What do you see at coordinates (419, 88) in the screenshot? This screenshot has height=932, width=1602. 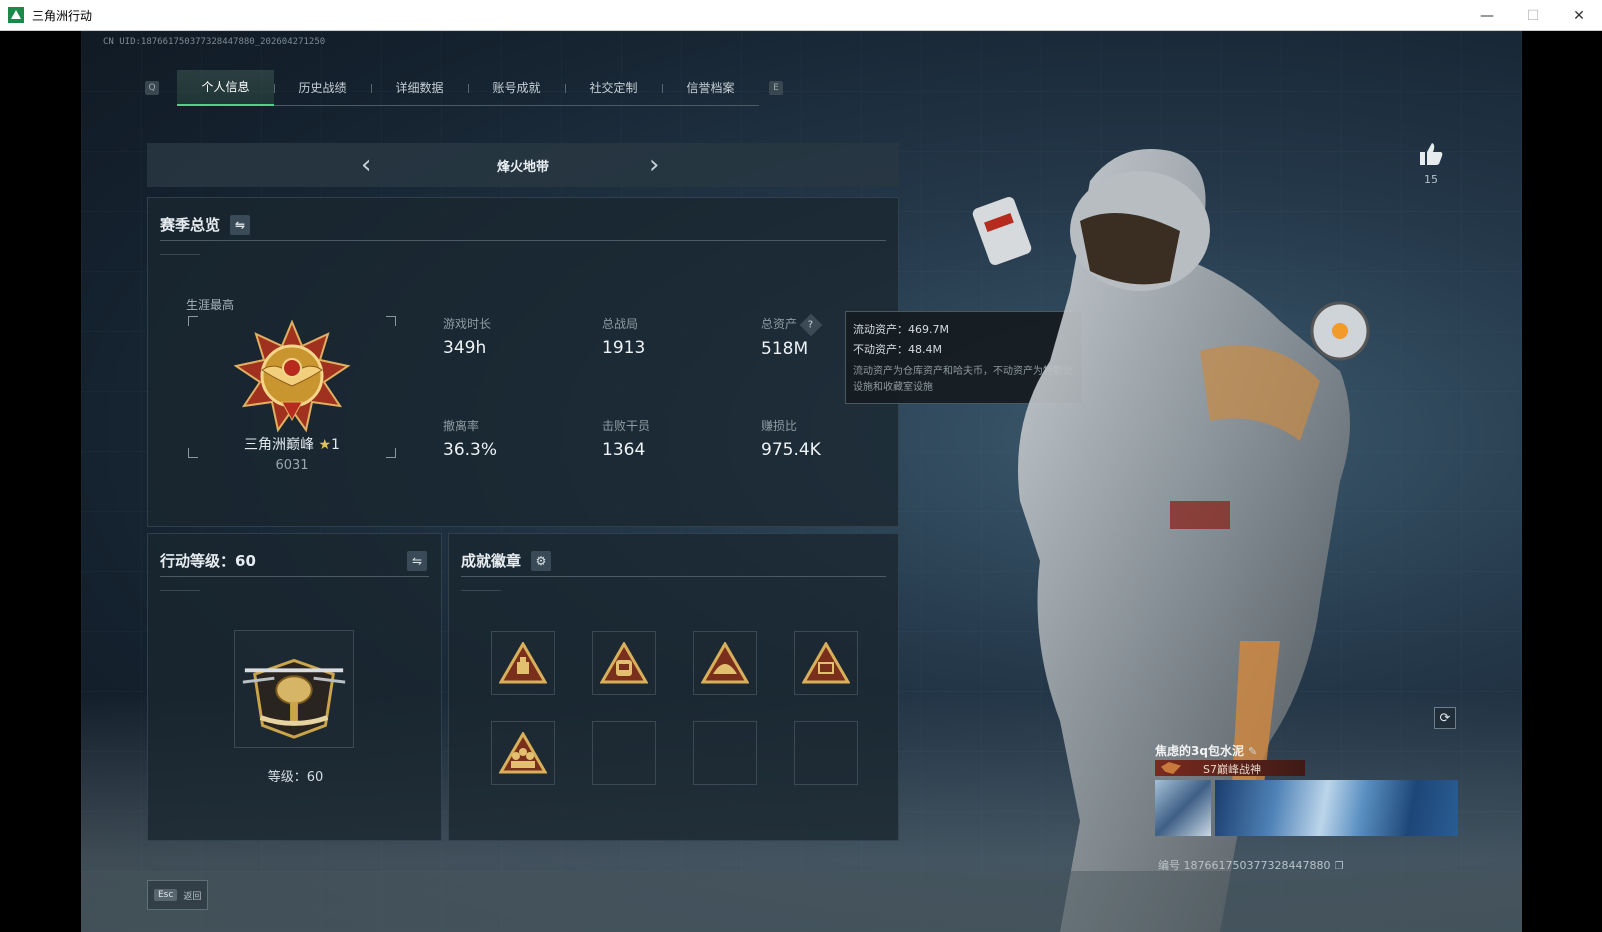 I see `tab-detailed-data: 详细数据` at bounding box center [419, 88].